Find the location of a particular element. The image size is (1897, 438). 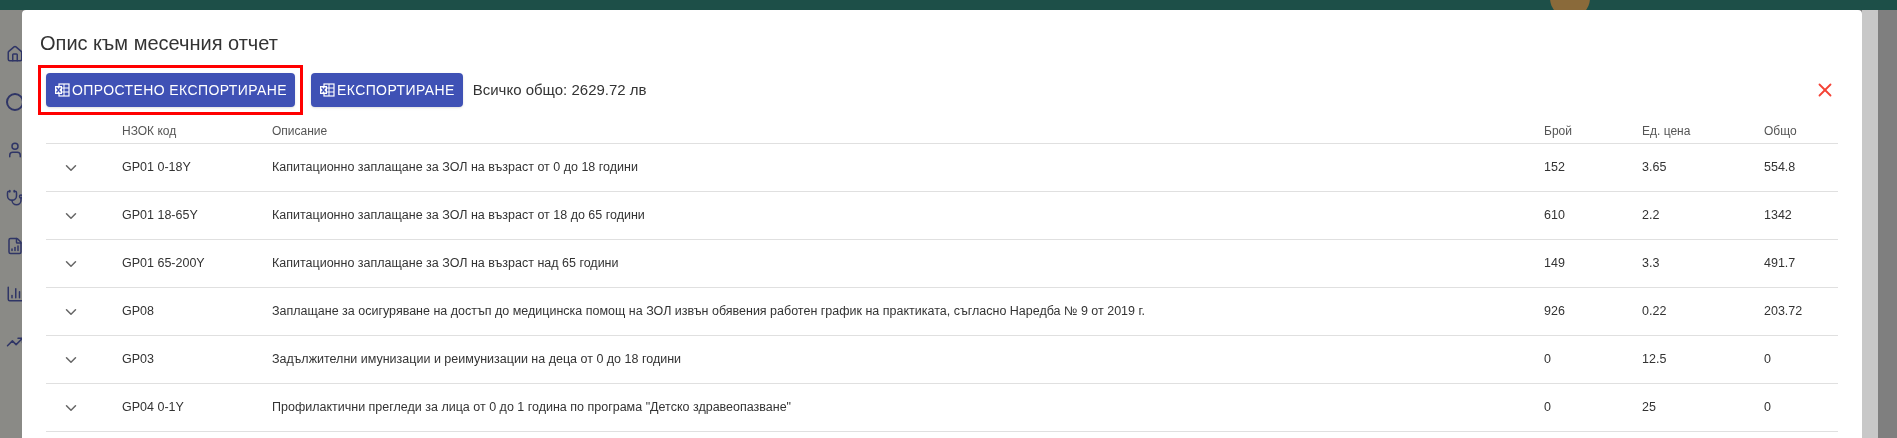

table-cell-text: 491.7 is located at coordinates (1780, 264).